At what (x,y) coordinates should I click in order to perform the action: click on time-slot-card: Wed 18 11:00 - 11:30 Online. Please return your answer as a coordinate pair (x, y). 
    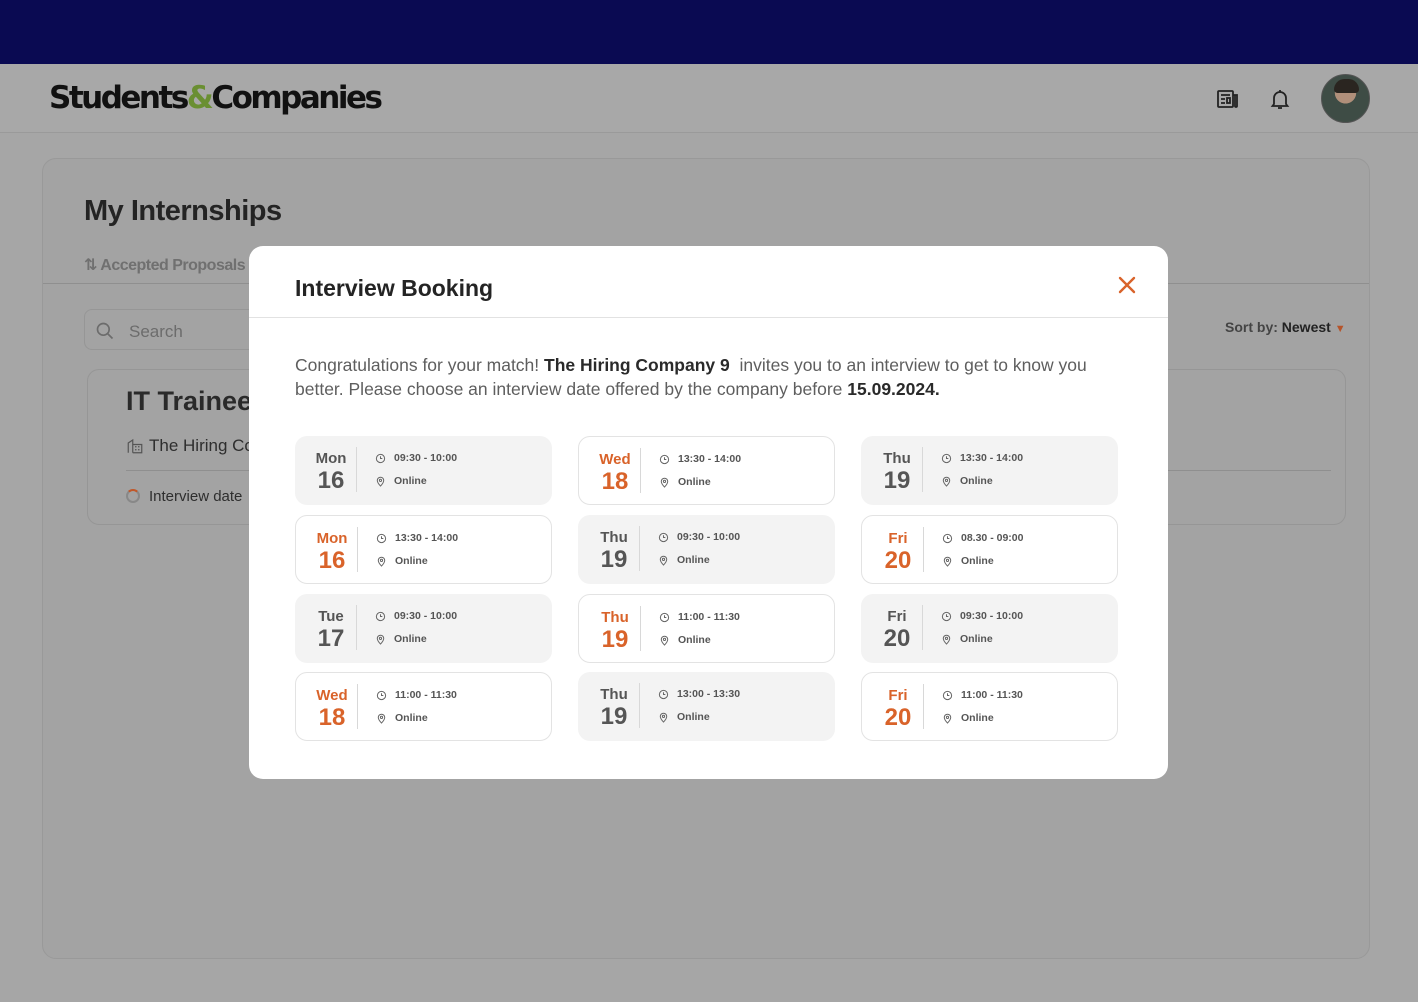
    Looking at the image, I should click on (423, 706).